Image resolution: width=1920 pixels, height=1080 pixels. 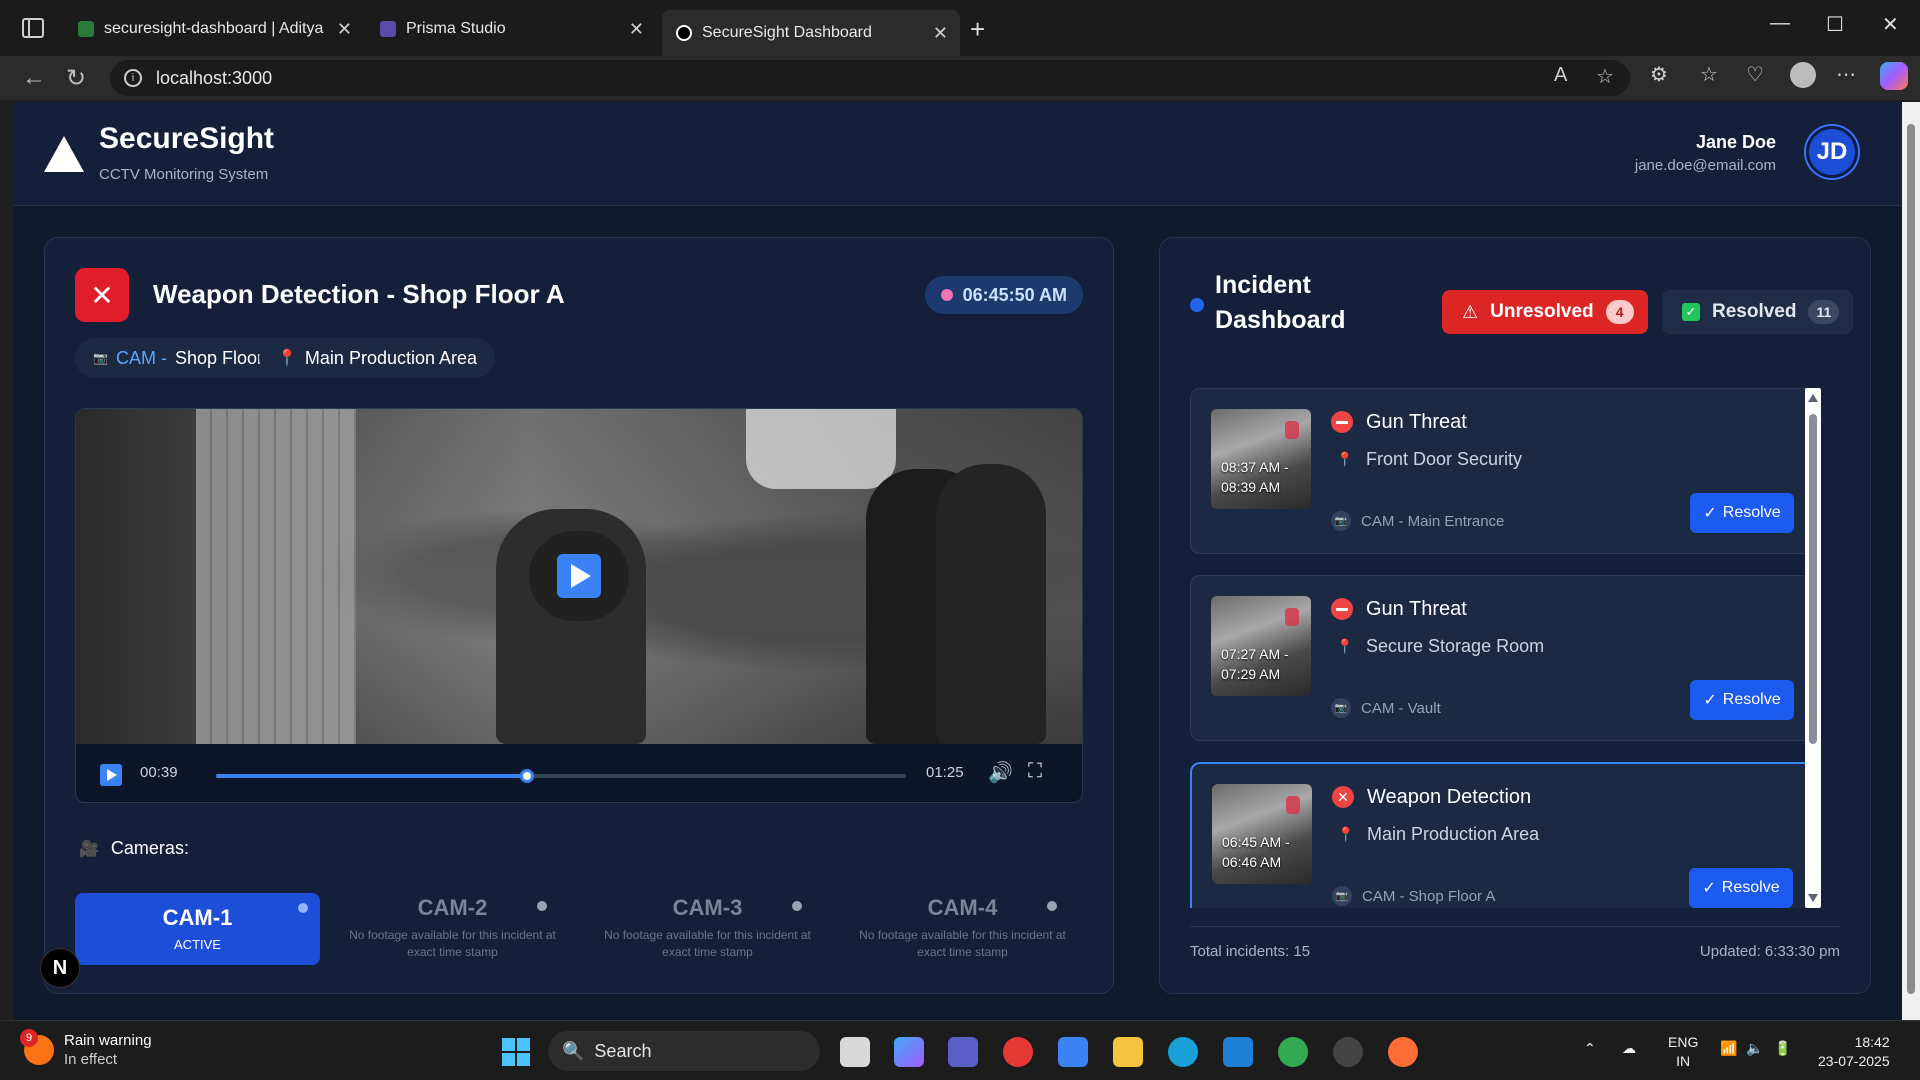 I want to click on incident-thumbnail: 06:45 AM - 06:46 AM, so click(x=1262, y=834).